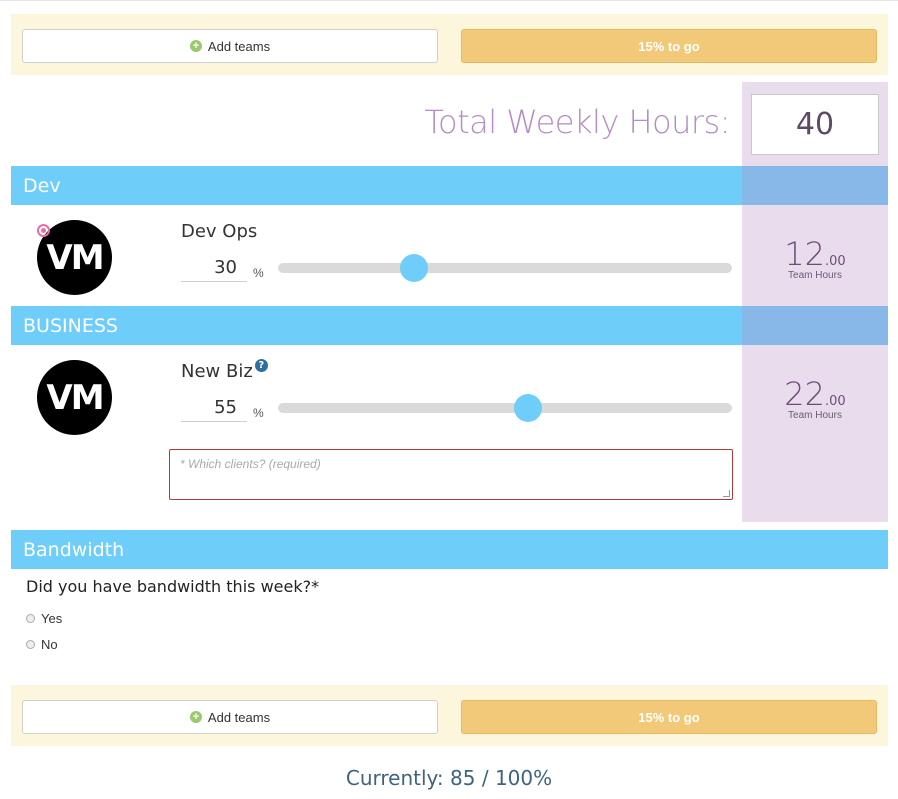  What do you see at coordinates (261, 365) in the screenshot?
I see `help-icon: ?` at bounding box center [261, 365].